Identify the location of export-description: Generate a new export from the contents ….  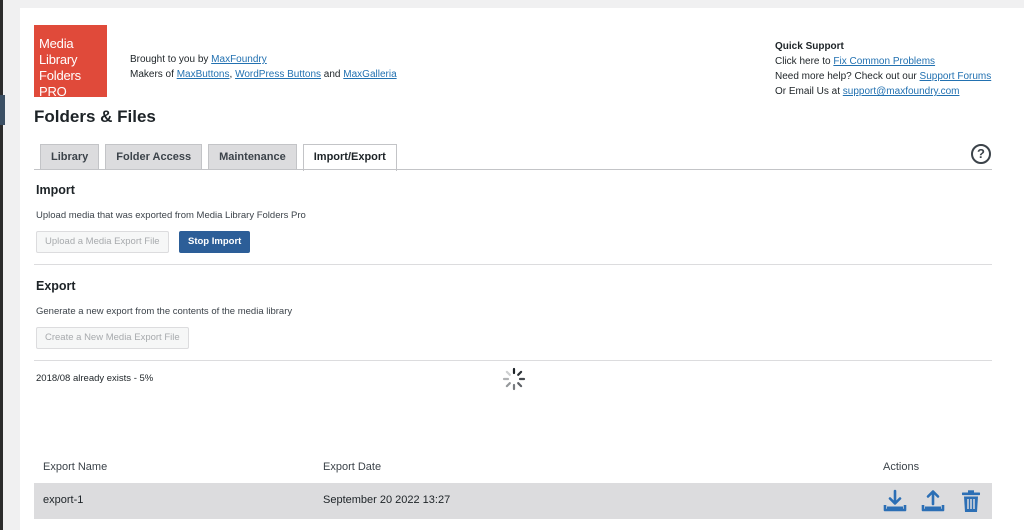
(164, 311).